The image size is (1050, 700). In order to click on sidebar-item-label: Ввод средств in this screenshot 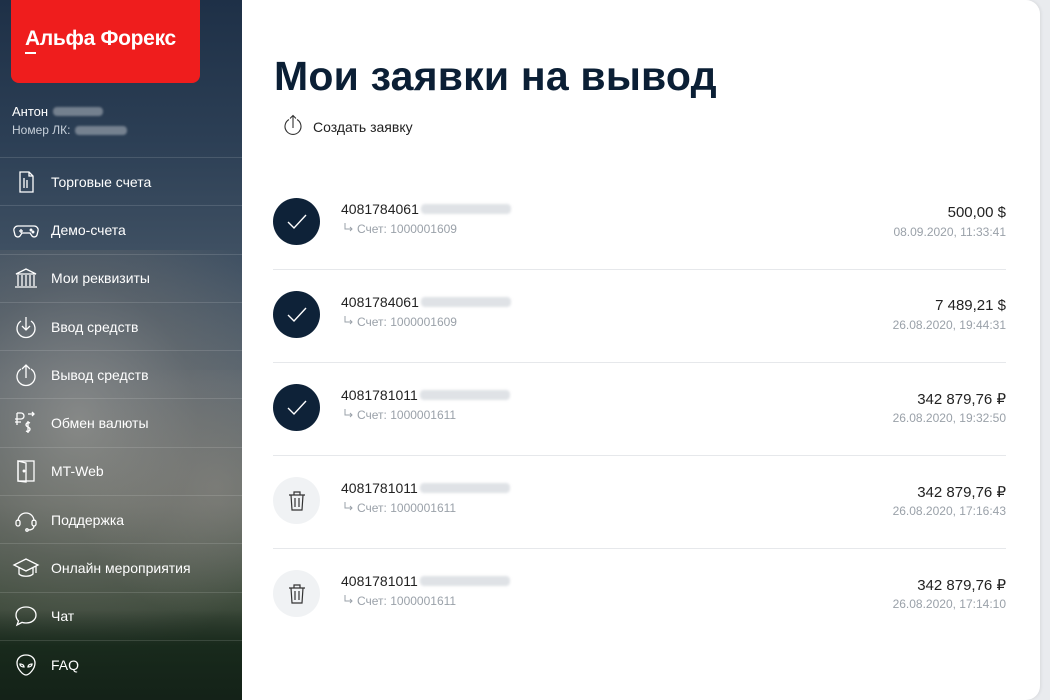, I will do `click(95, 326)`.